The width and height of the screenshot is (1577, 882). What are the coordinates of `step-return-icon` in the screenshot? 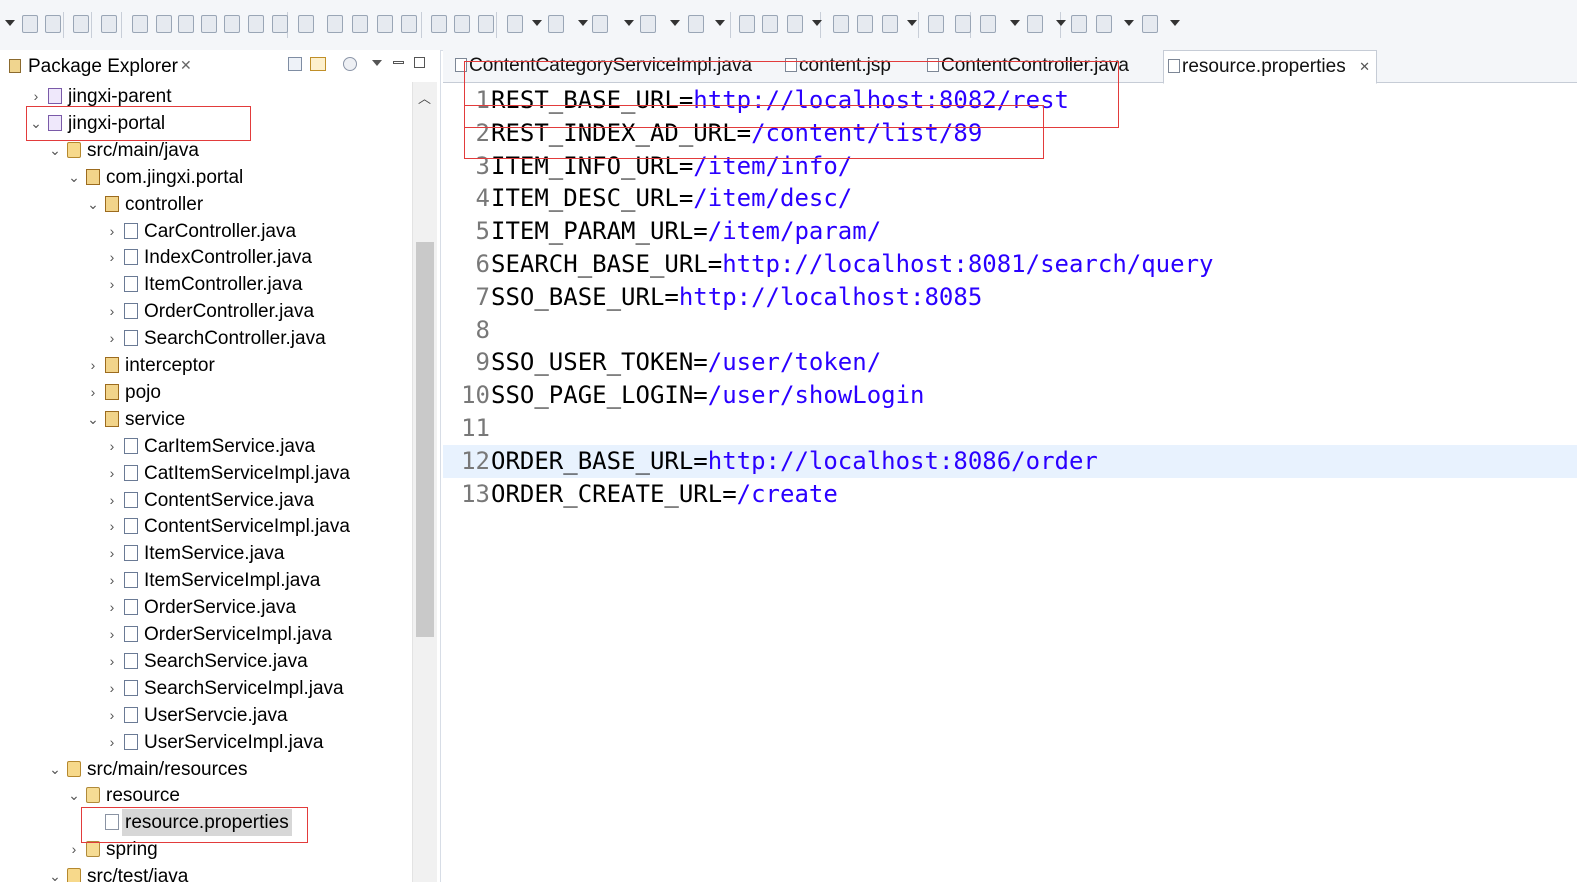 It's located at (280, 24).